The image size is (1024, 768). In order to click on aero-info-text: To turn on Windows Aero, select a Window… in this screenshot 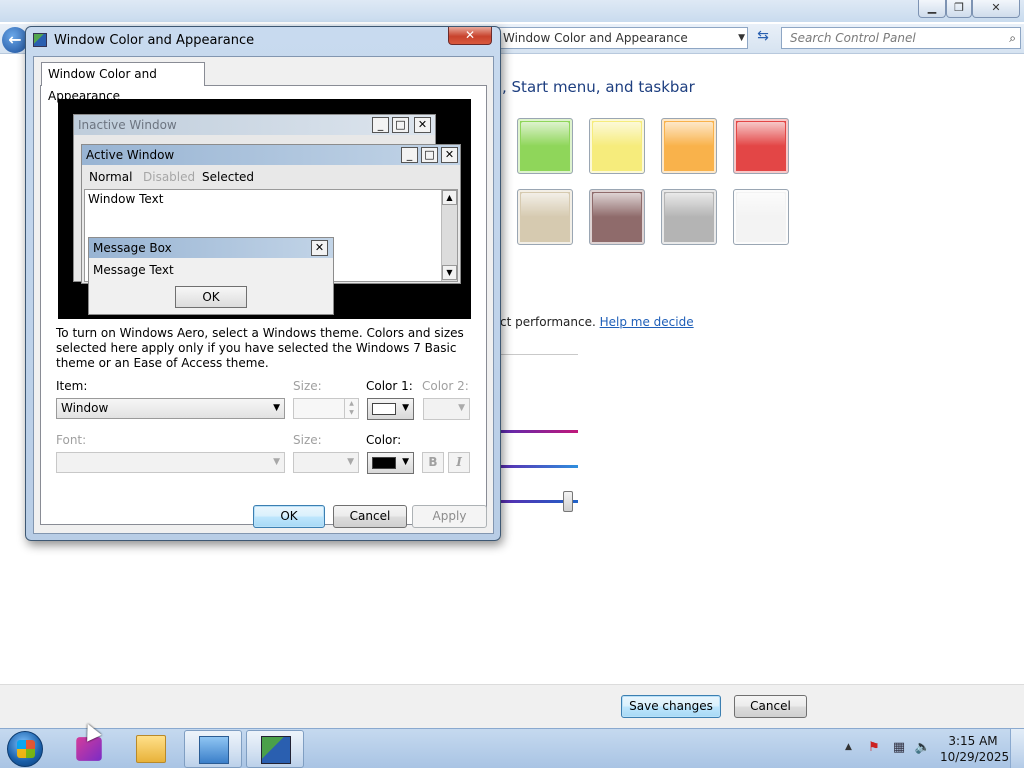, I will do `click(260, 348)`.